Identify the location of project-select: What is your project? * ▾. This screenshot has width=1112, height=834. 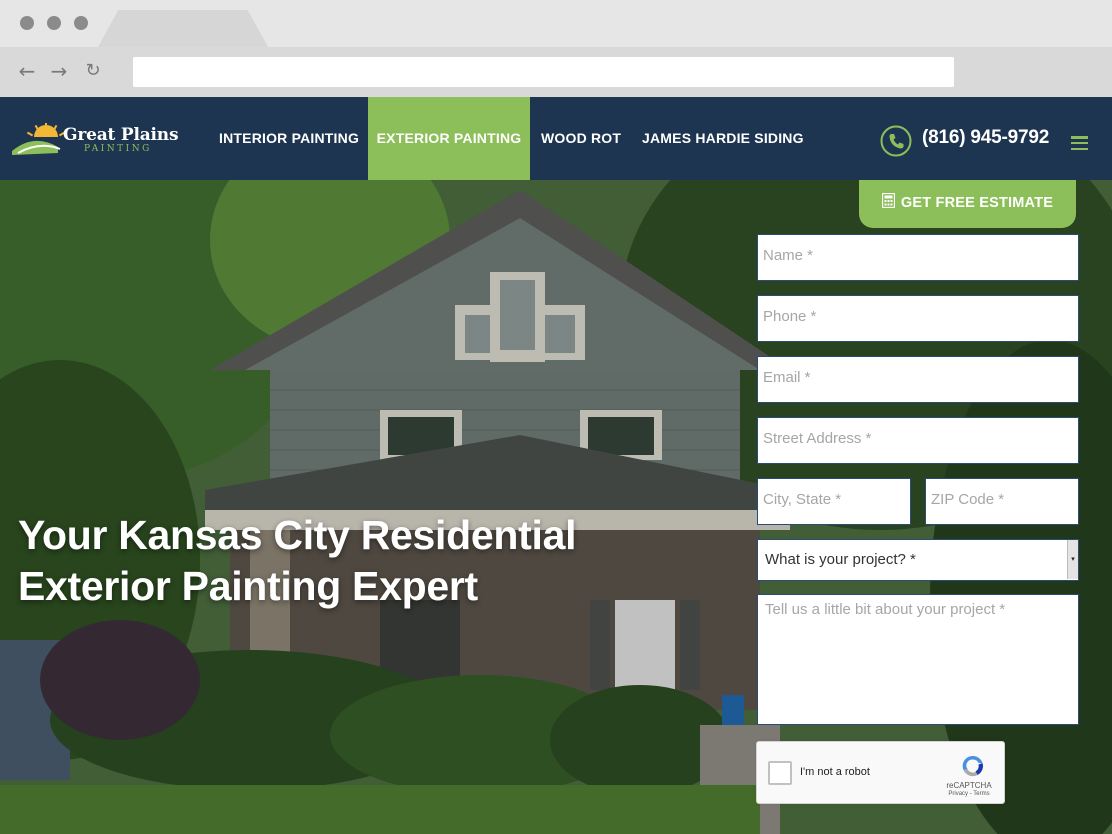
(918, 560).